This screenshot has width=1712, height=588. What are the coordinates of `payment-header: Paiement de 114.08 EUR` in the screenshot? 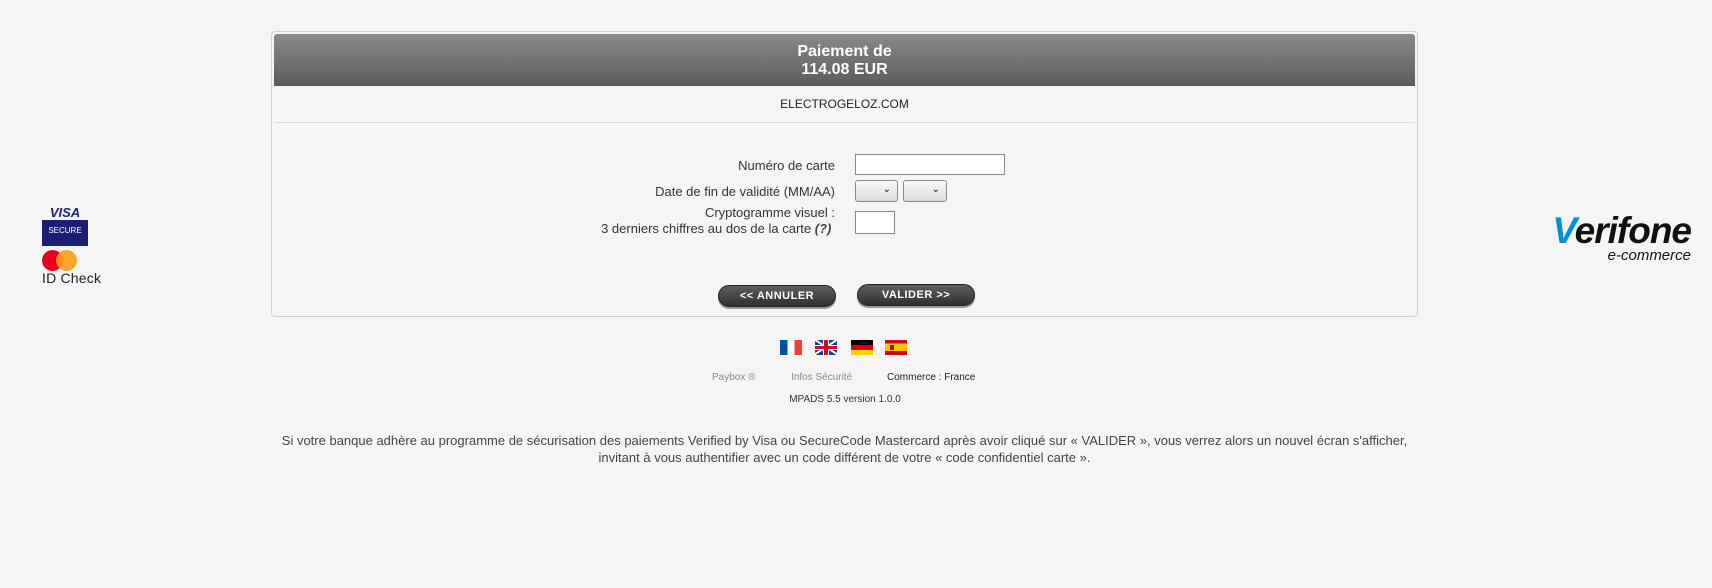 It's located at (844, 60).